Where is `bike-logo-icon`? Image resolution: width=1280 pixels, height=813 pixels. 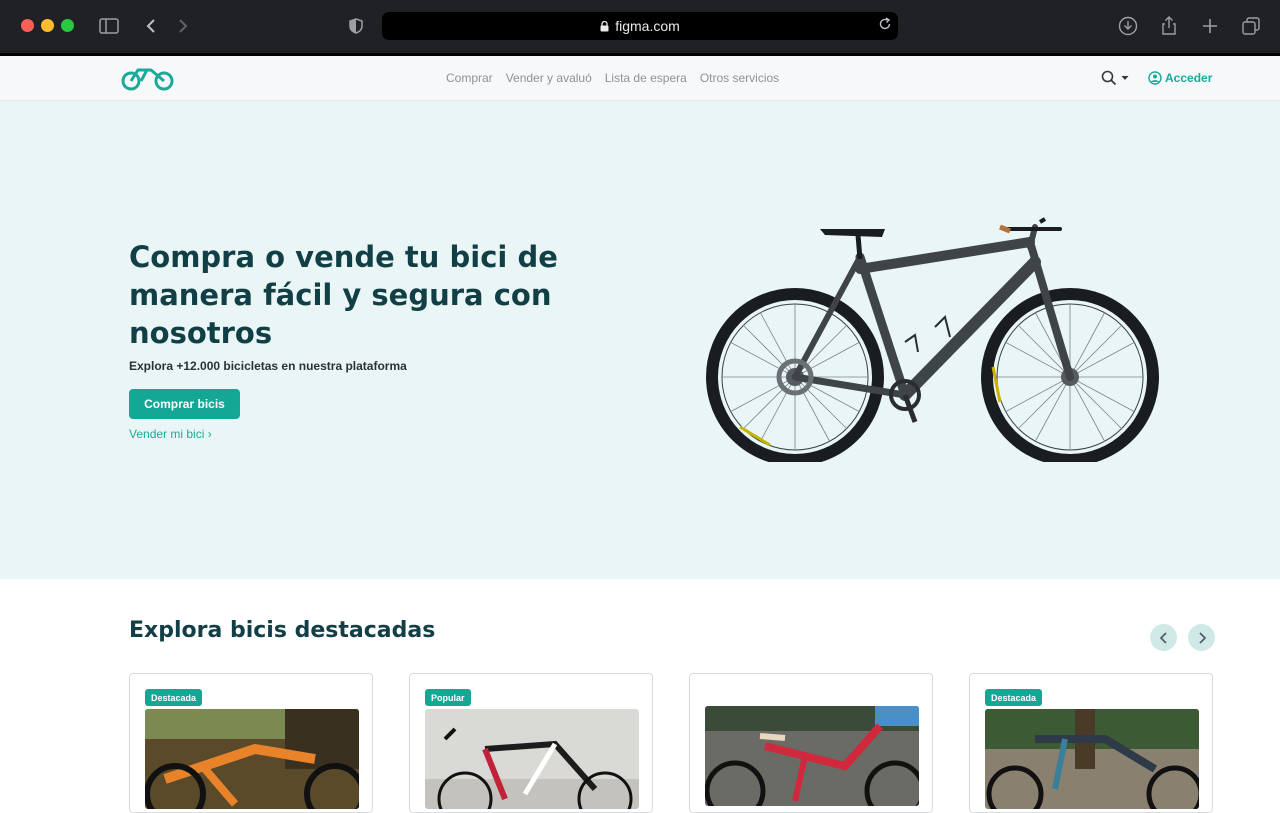 bike-logo-icon is located at coordinates (148, 79).